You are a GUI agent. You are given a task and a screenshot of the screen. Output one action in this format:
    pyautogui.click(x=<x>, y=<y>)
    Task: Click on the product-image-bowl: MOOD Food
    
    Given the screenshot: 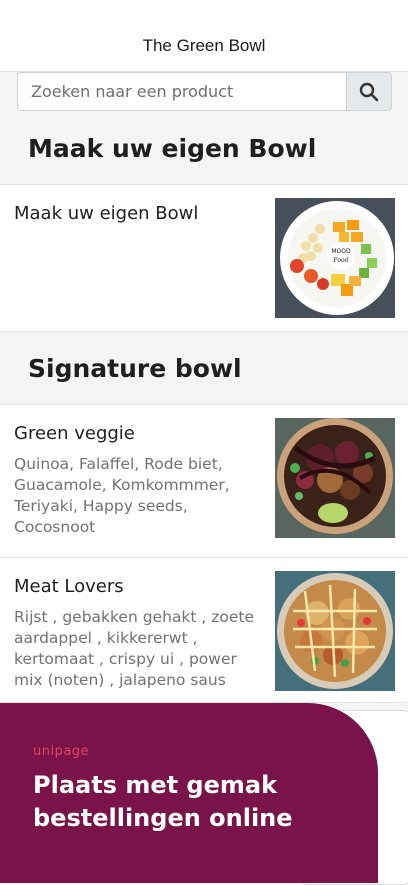 What is the action you would take?
    pyautogui.click(x=335, y=258)
    